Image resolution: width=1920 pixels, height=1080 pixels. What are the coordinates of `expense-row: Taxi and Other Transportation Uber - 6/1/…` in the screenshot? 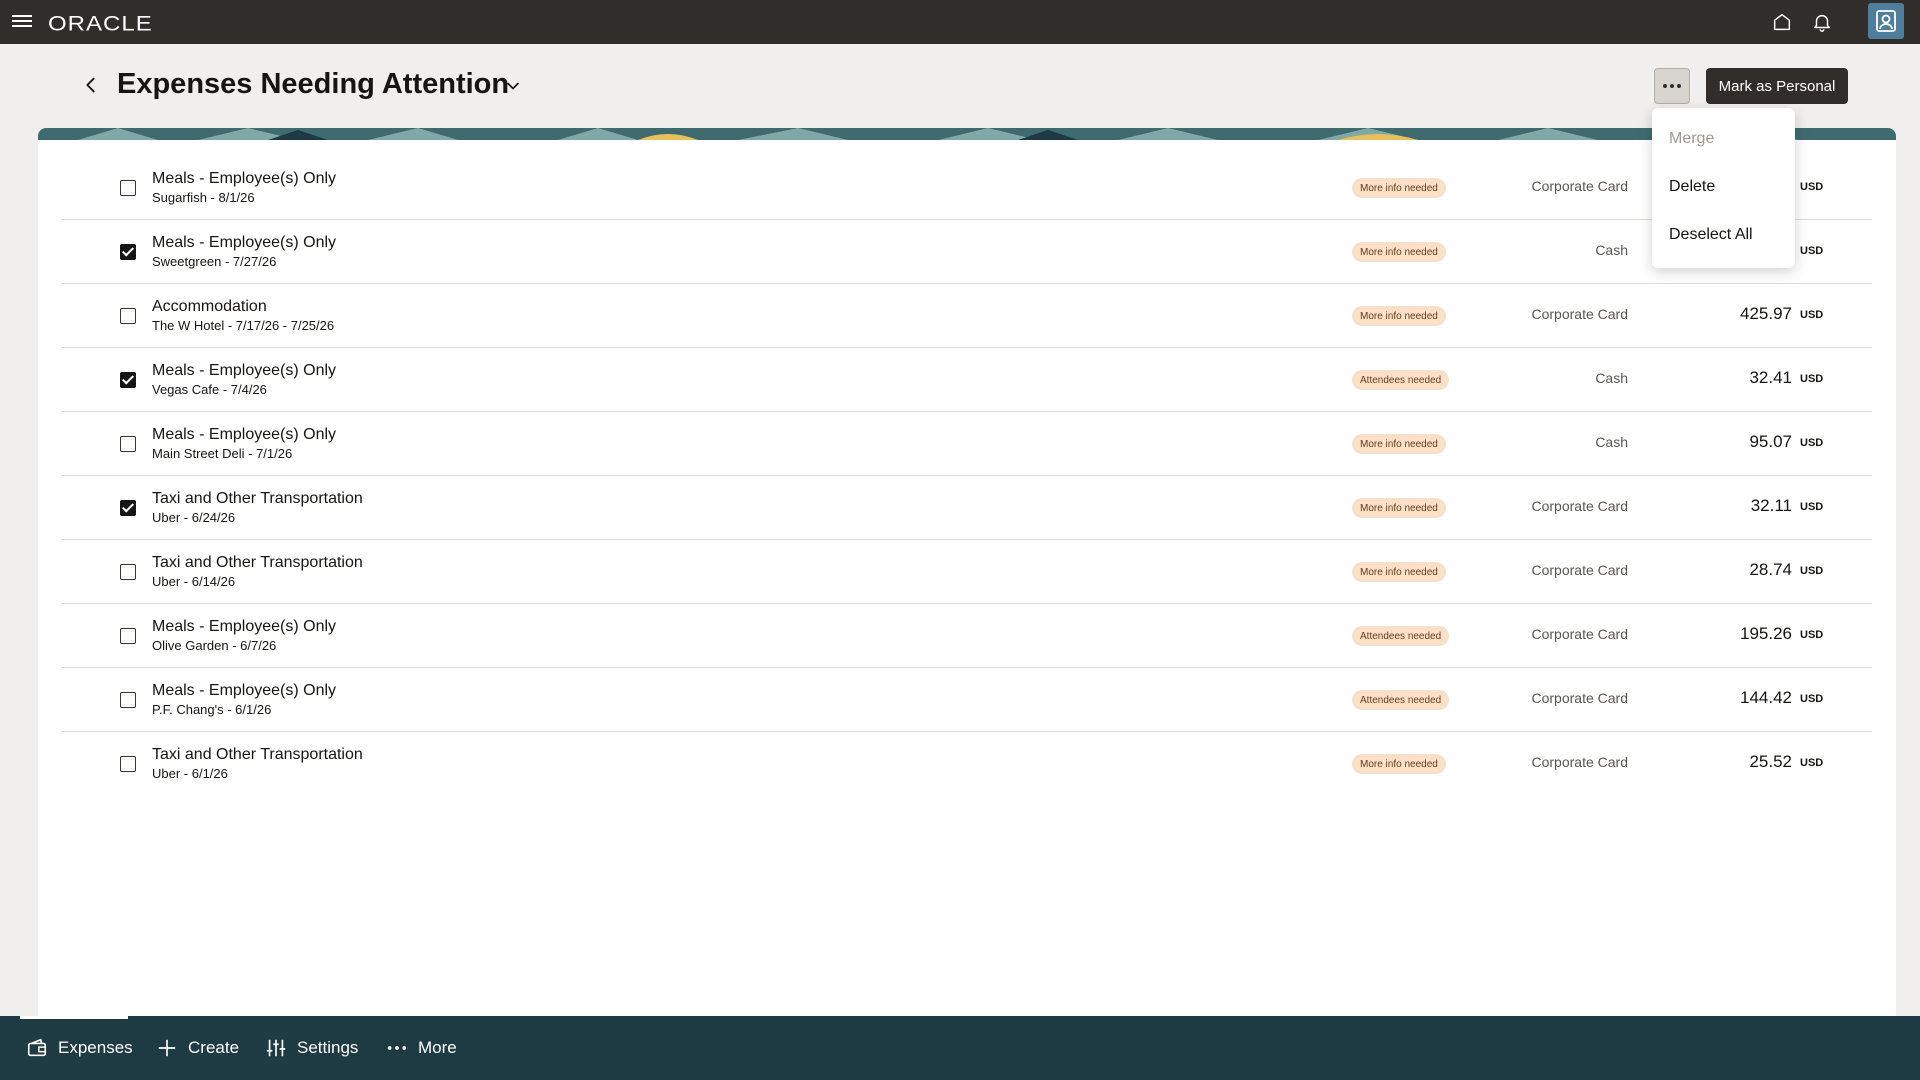 It's located at (967, 764).